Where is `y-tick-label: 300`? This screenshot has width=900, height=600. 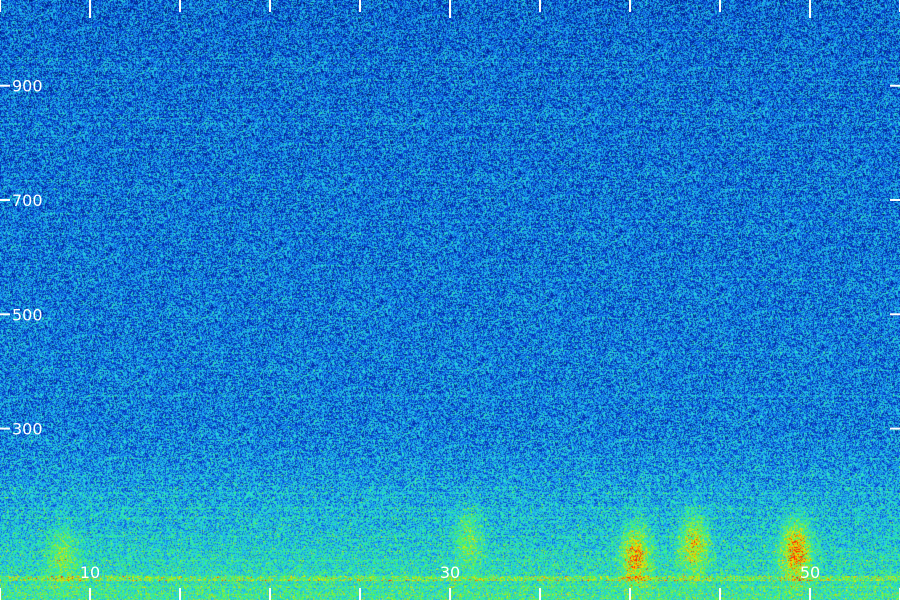 y-tick-label: 300 is located at coordinates (27, 429).